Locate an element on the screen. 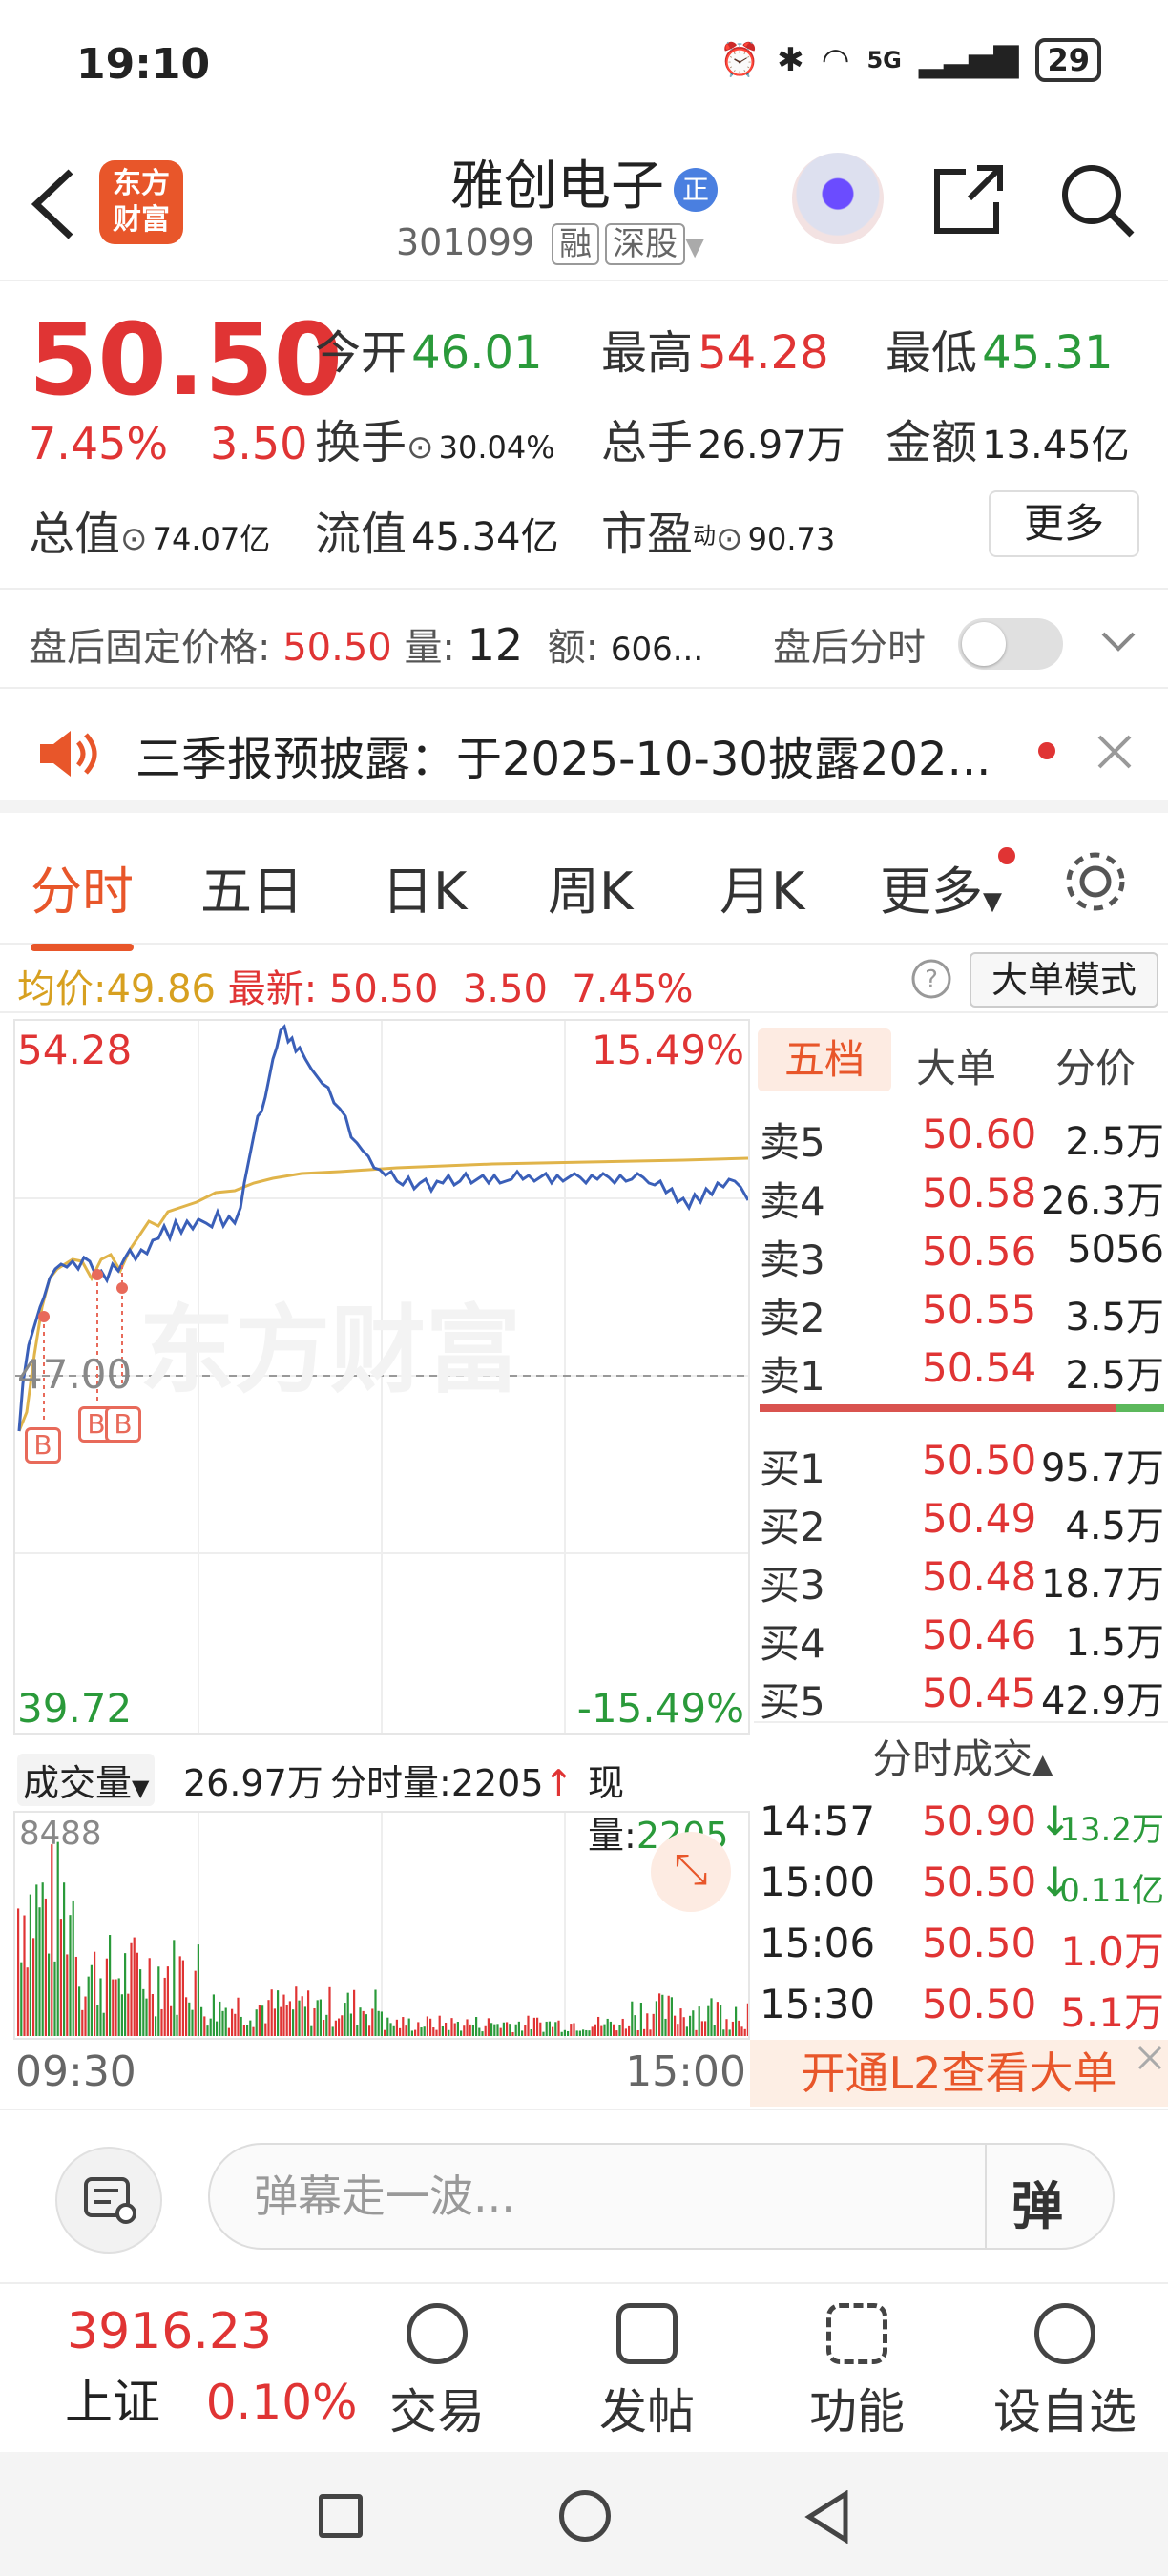 This screenshot has width=1168, height=2576. settings-gear-icon is located at coordinates (1095, 881).